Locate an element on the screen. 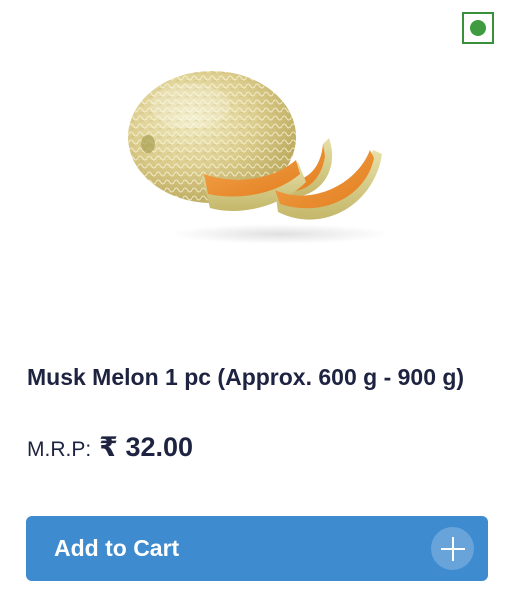  price-value: ₹ 32.00 is located at coordinates (146, 447).